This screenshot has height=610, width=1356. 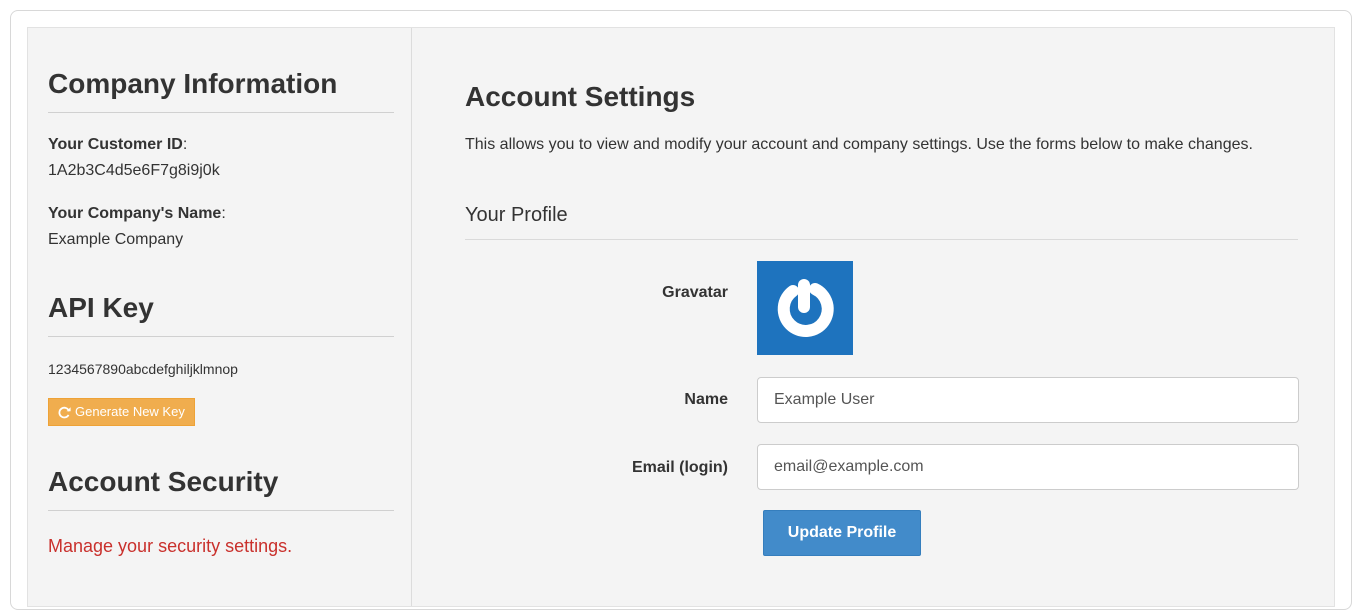 I want to click on generate-new-key-label: Generate New Key, so click(x=130, y=411).